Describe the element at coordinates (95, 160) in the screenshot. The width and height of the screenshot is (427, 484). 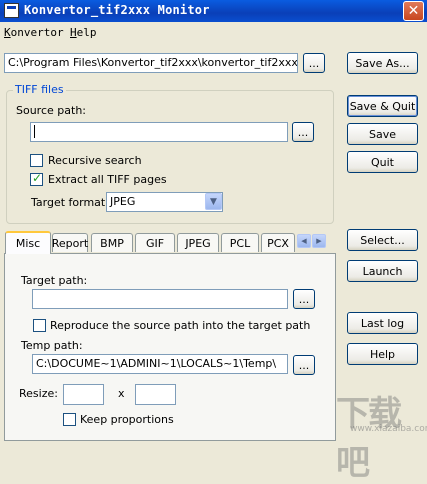
I see `recursive-search-label: Recursive search` at that location.